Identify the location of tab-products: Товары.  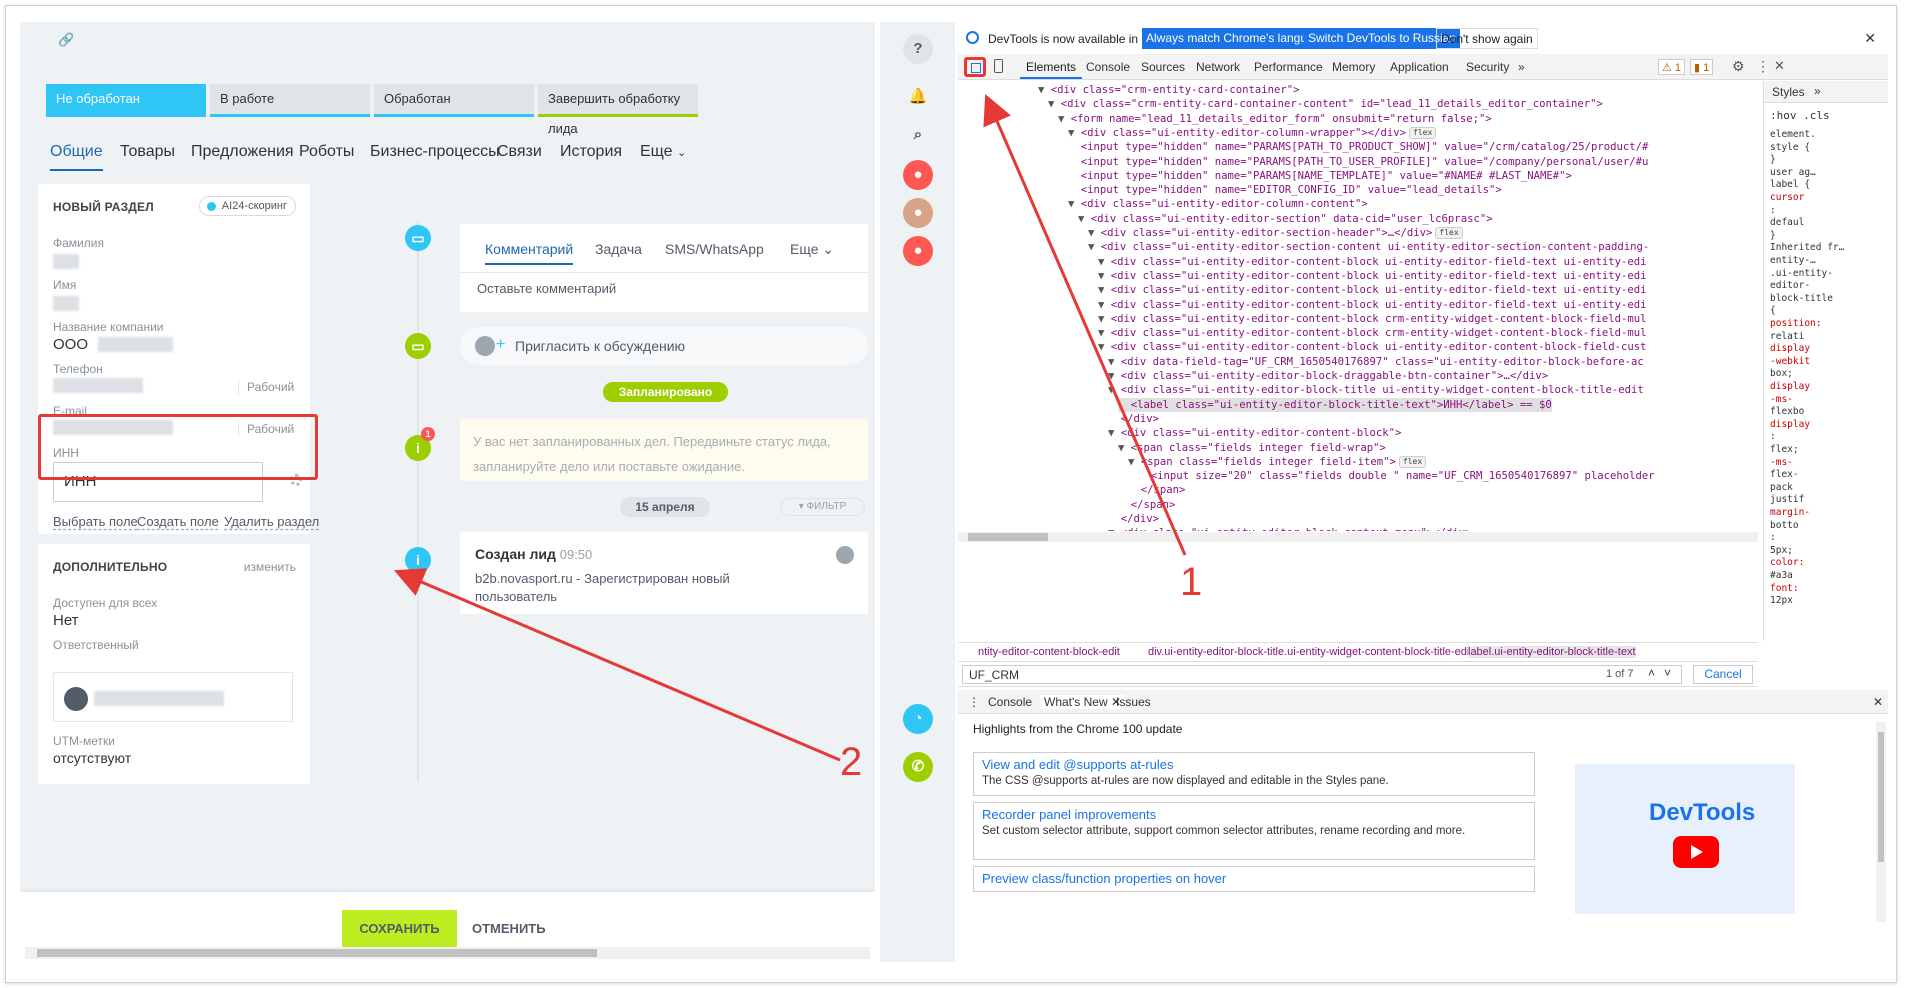
(147, 152).